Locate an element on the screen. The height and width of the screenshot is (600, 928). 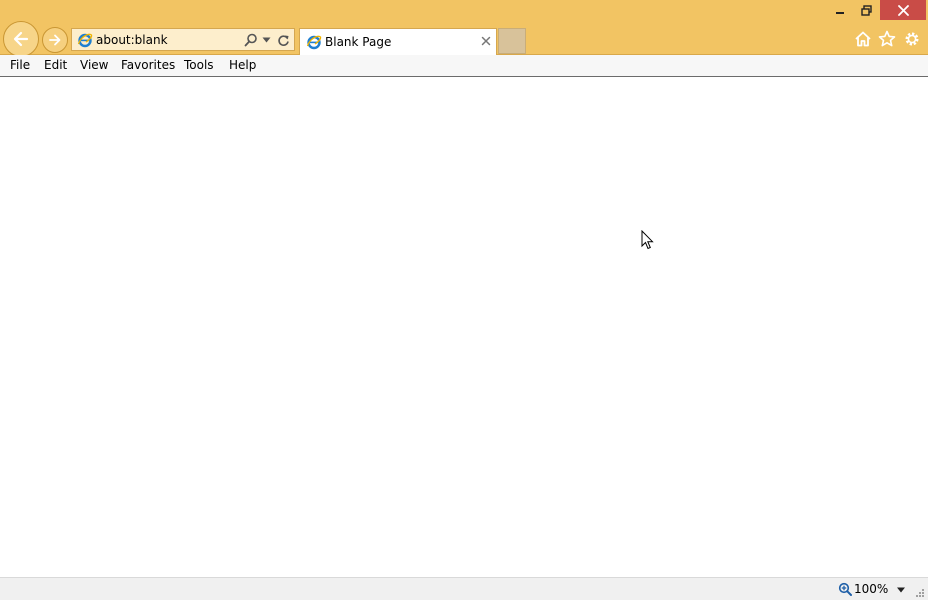
resize-grip-icon is located at coordinates (920, 593).